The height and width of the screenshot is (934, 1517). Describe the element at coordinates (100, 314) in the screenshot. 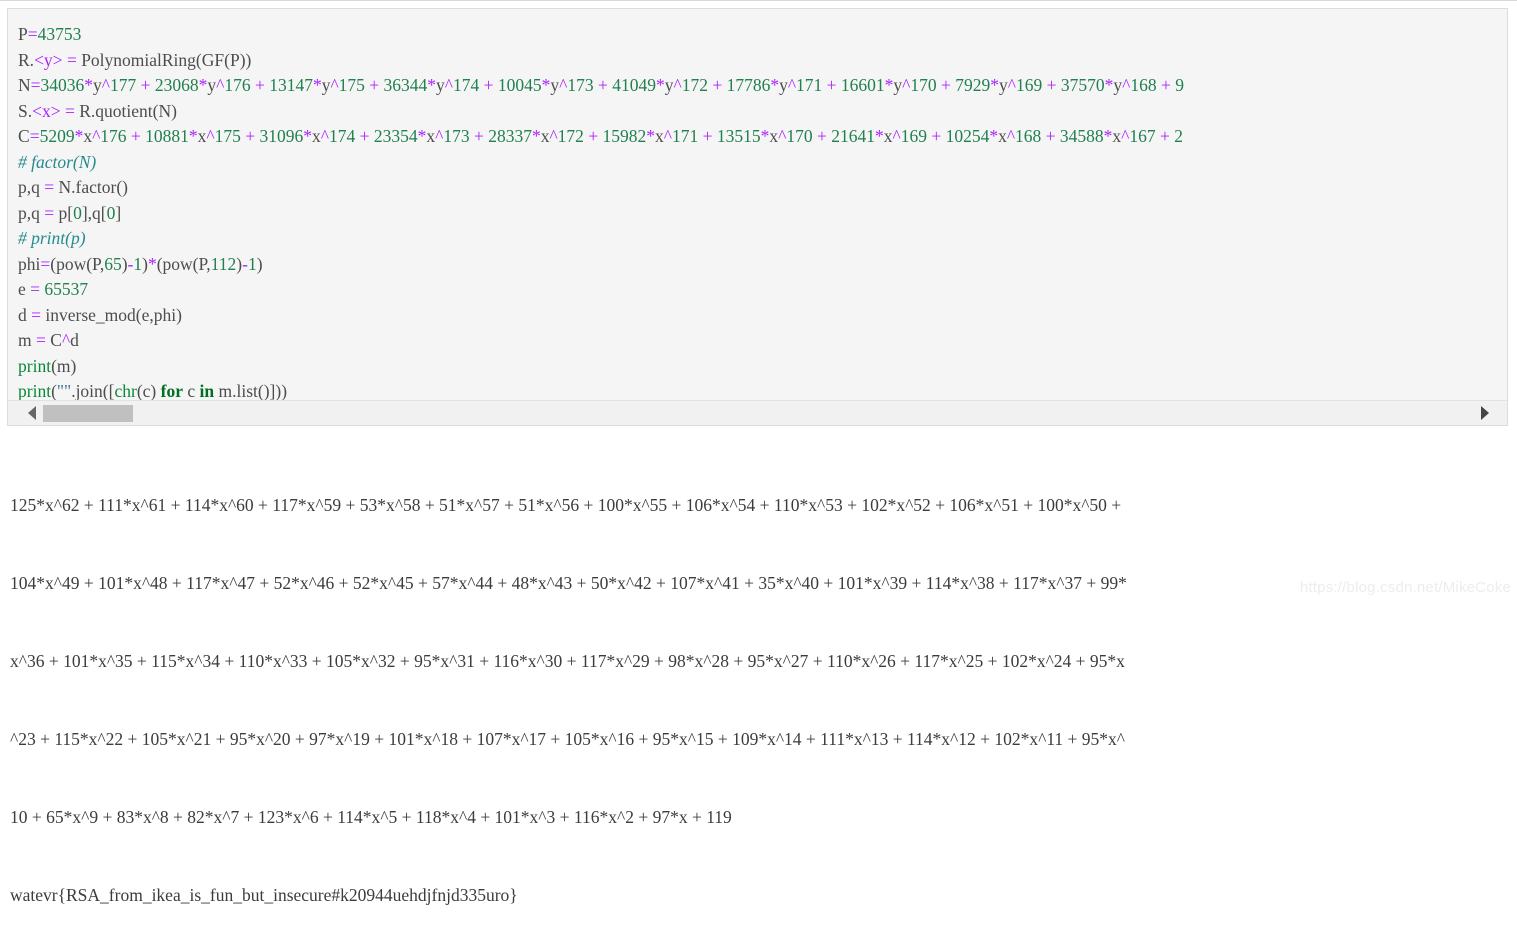

I see `code-line: d = inverse_mod(e,phi)` at that location.